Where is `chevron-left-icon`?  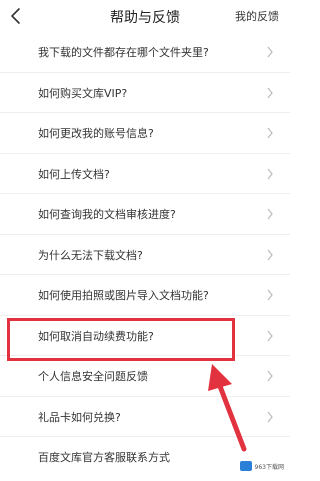 chevron-left-icon is located at coordinates (16, 16).